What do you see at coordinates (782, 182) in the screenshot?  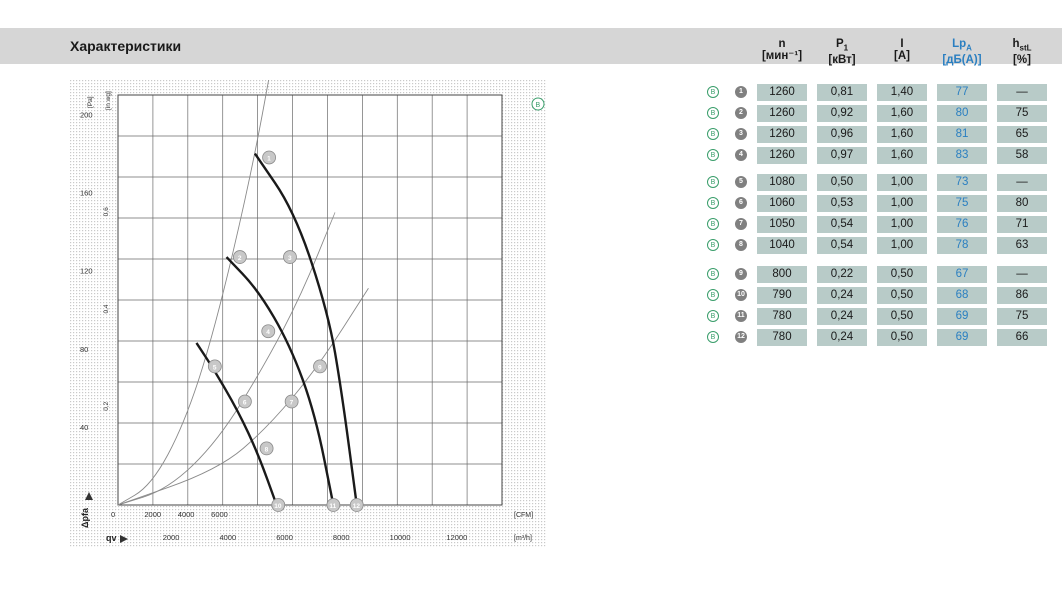 I see `cell-n: 1080` at bounding box center [782, 182].